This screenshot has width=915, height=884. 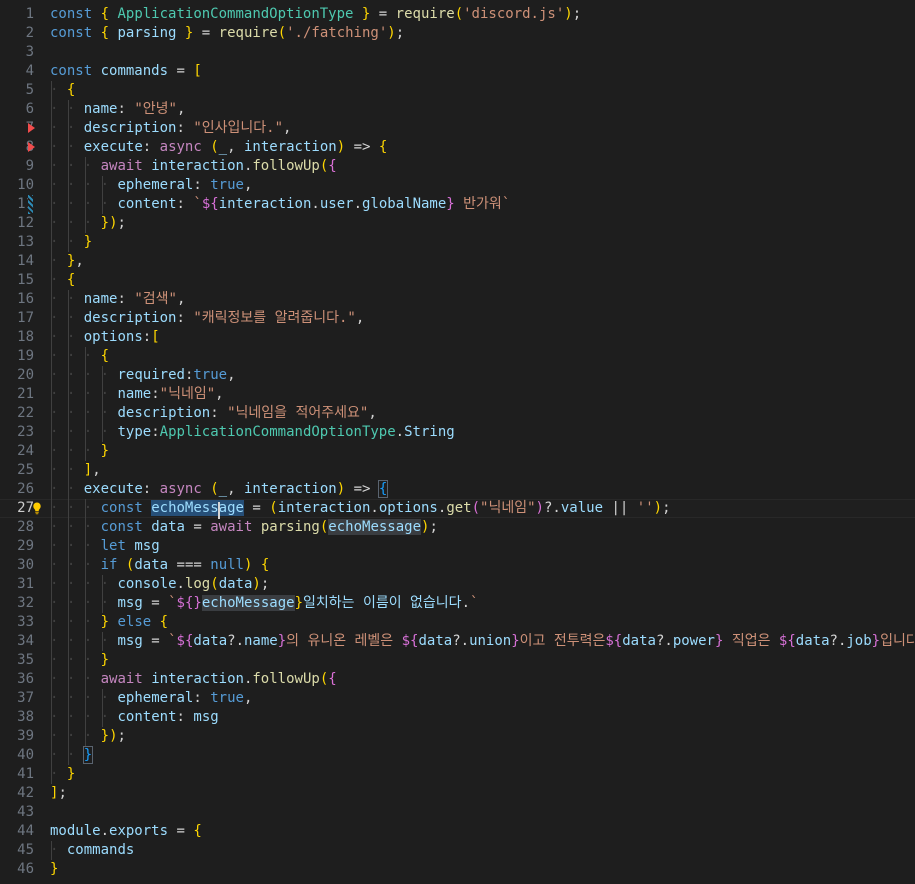 What do you see at coordinates (159, 584) in the screenshot?
I see `code-text: · · · · console.log(data);` at bounding box center [159, 584].